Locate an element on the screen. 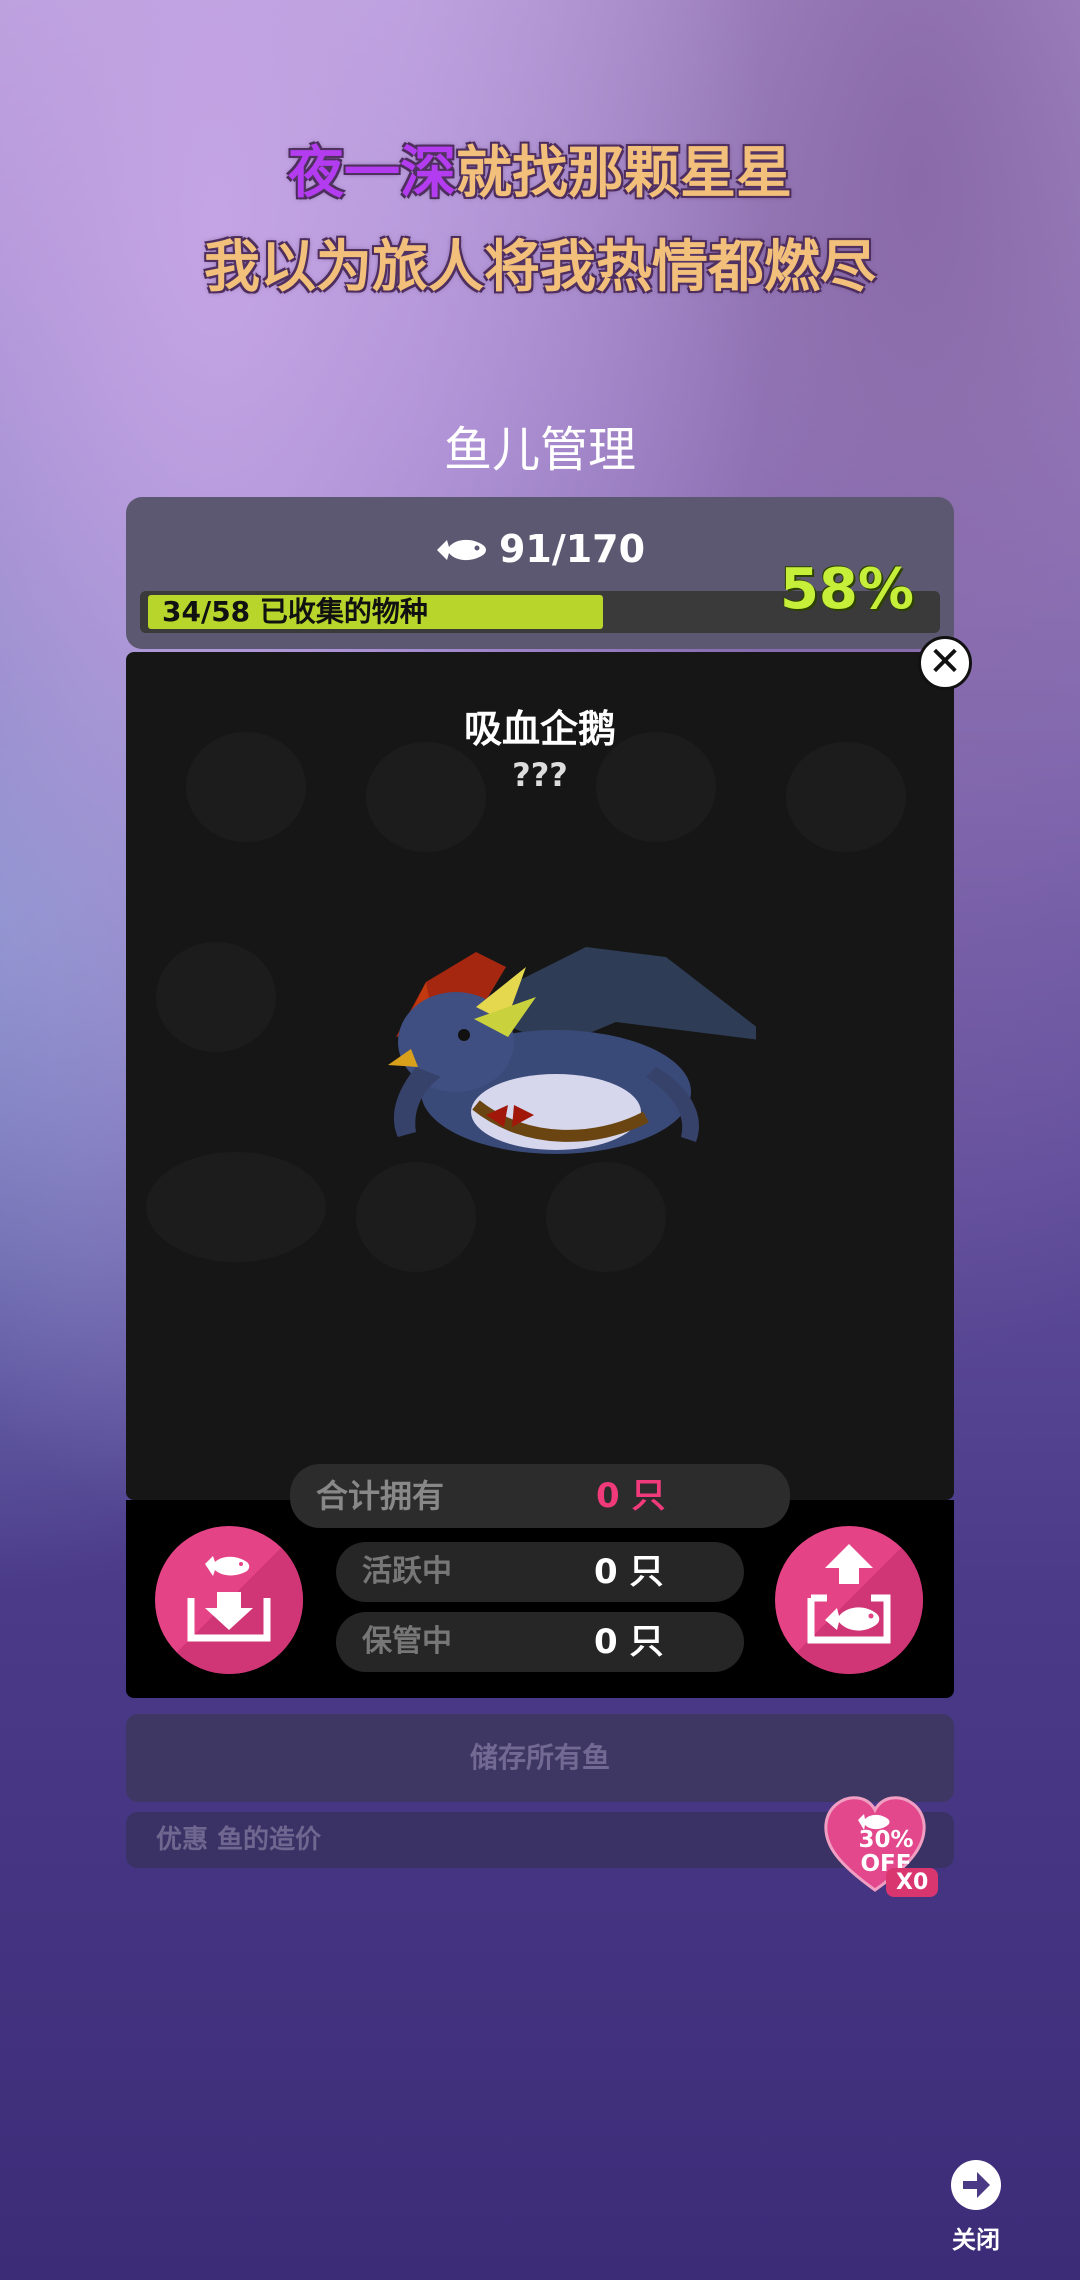 The image size is (1080, 2280). stored-value: 0 只 is located at coordinates (629, 1642).